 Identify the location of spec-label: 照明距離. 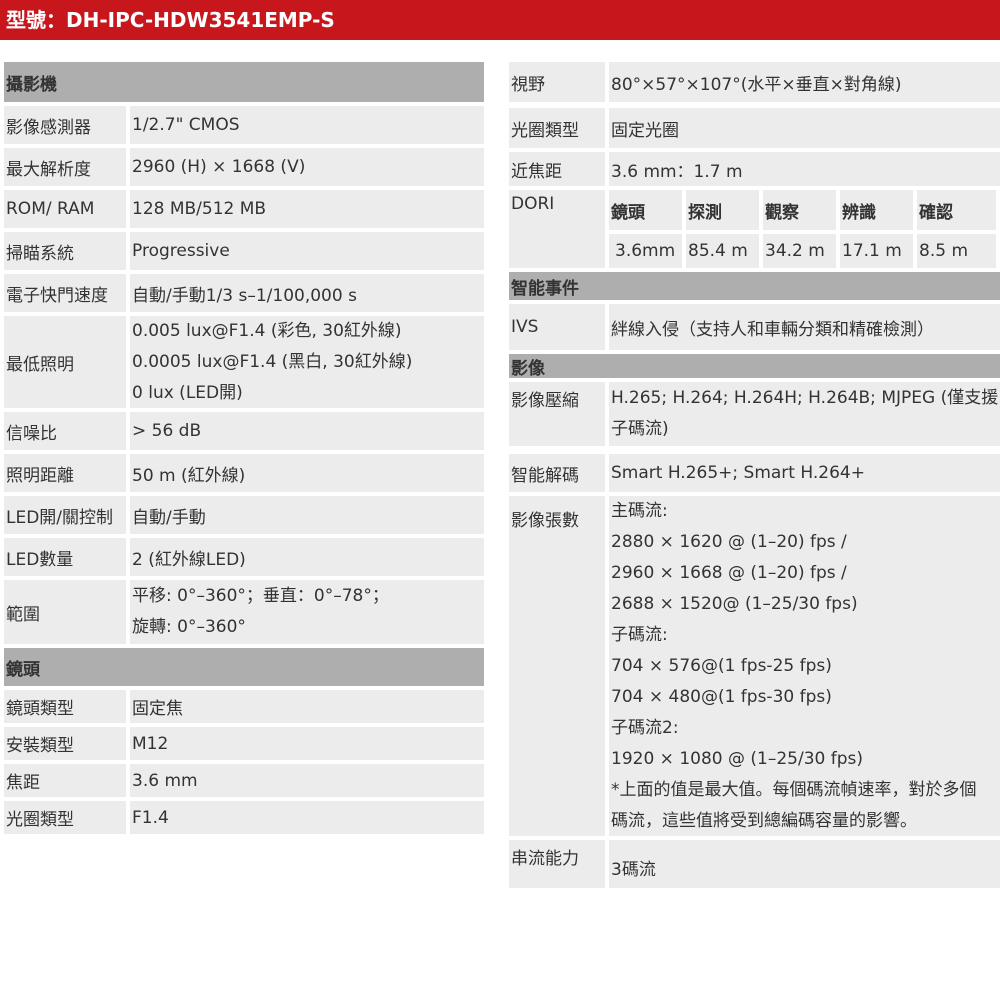
(65, 473).